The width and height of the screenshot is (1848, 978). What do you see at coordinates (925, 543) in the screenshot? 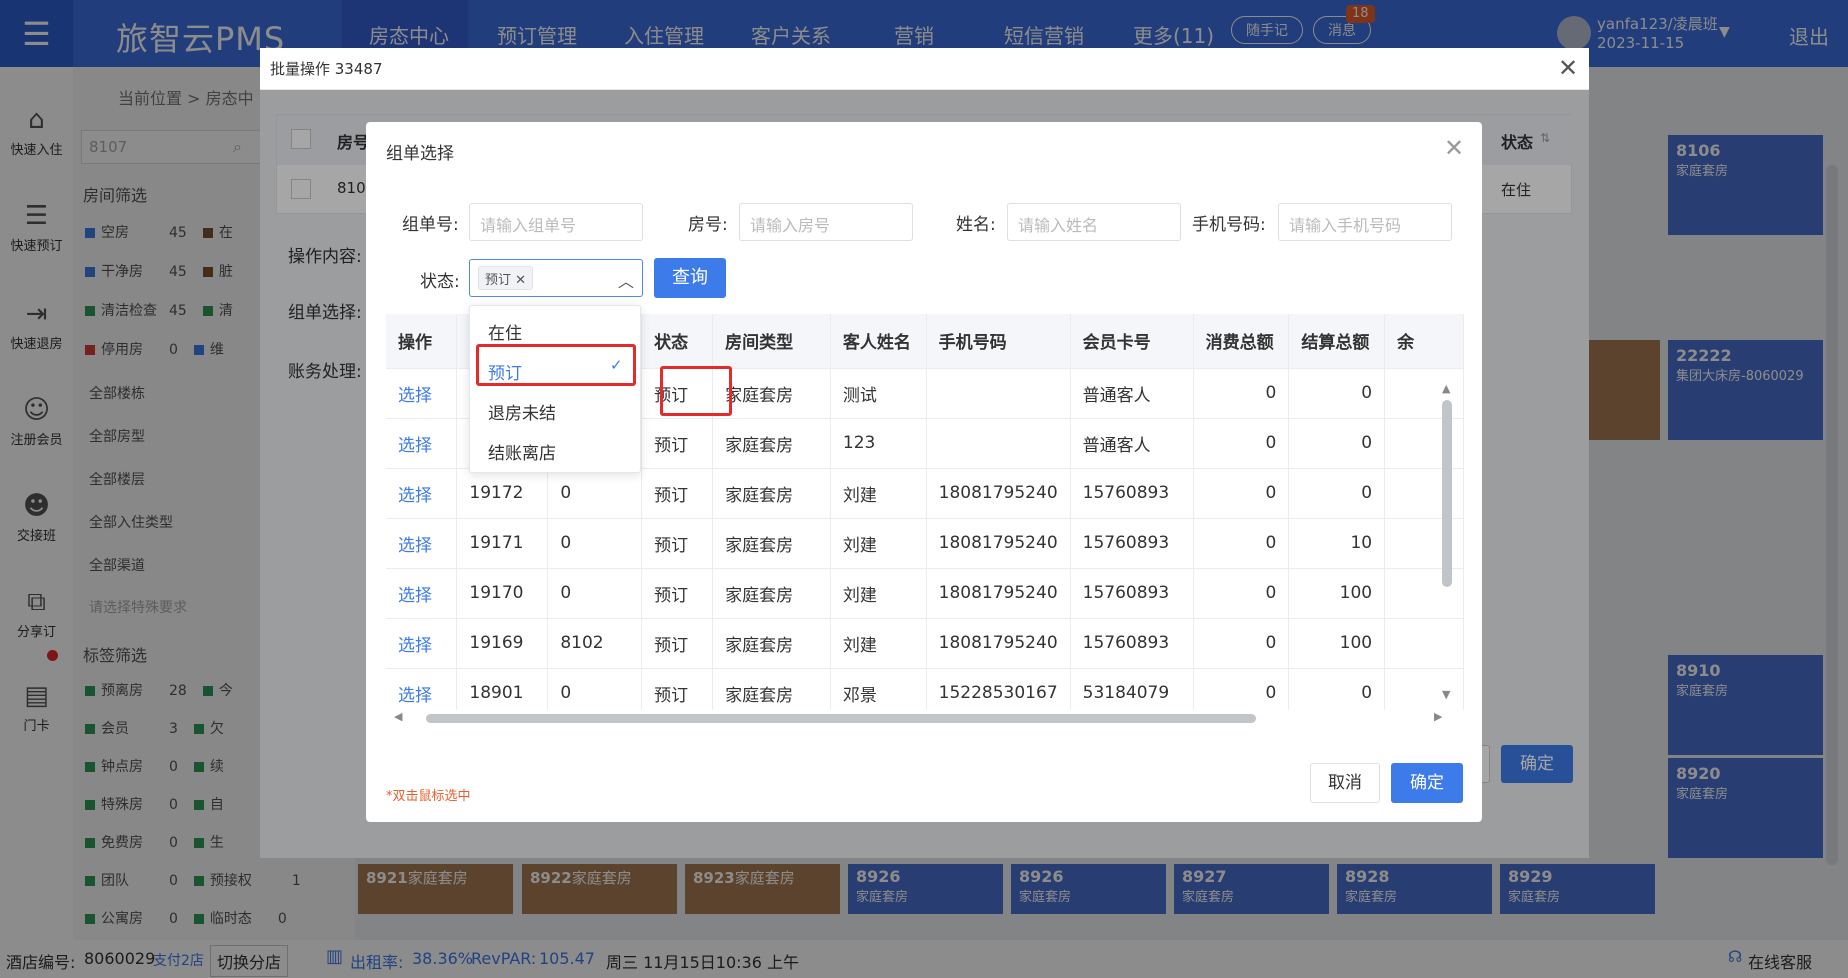
I see `table-row: 选择 19171 0 预订 家庭套房 刘建 18081795240 15760893 0 10` at bounding box center [925, 543].